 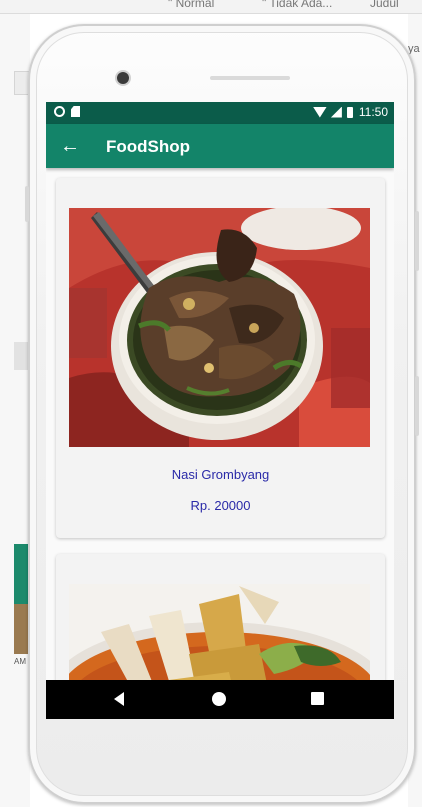 What do you see at coordinates (220, 474) in the screenshot?
I see `product-name: Nasi Grombyang` at bounding box center [220, 474].